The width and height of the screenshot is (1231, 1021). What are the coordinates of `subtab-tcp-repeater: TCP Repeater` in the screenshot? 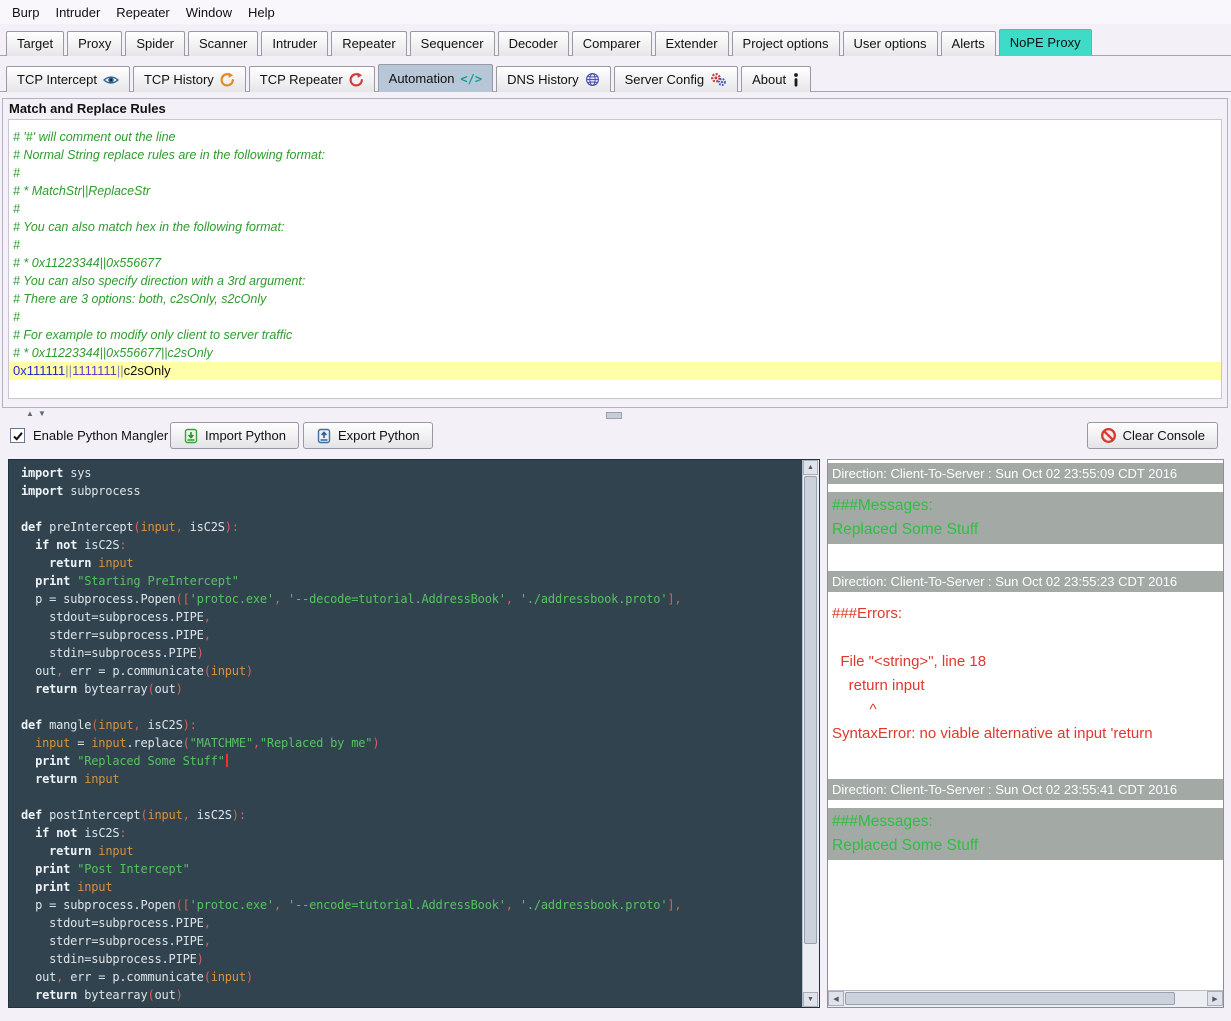 It's located at (311, 79).